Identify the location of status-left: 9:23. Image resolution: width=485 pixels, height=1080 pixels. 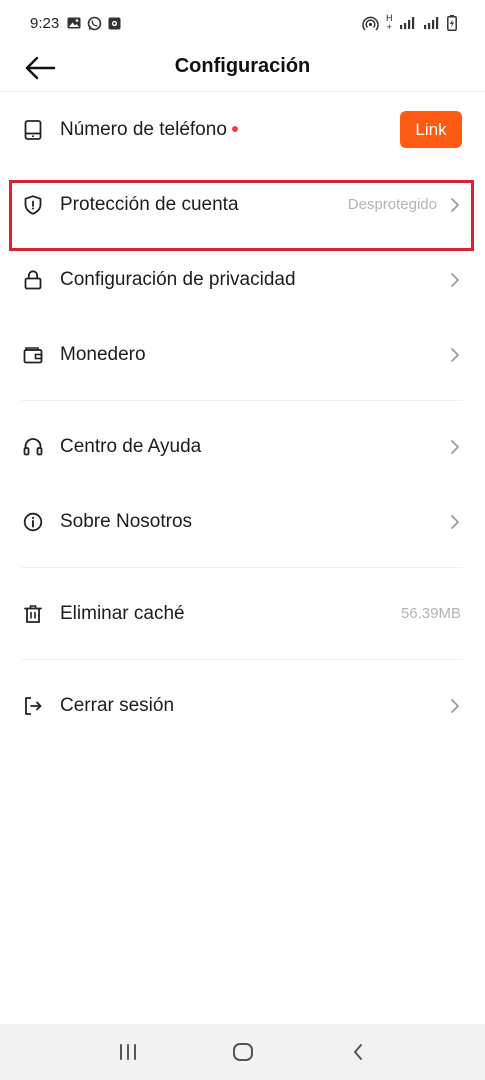
(75, 23).